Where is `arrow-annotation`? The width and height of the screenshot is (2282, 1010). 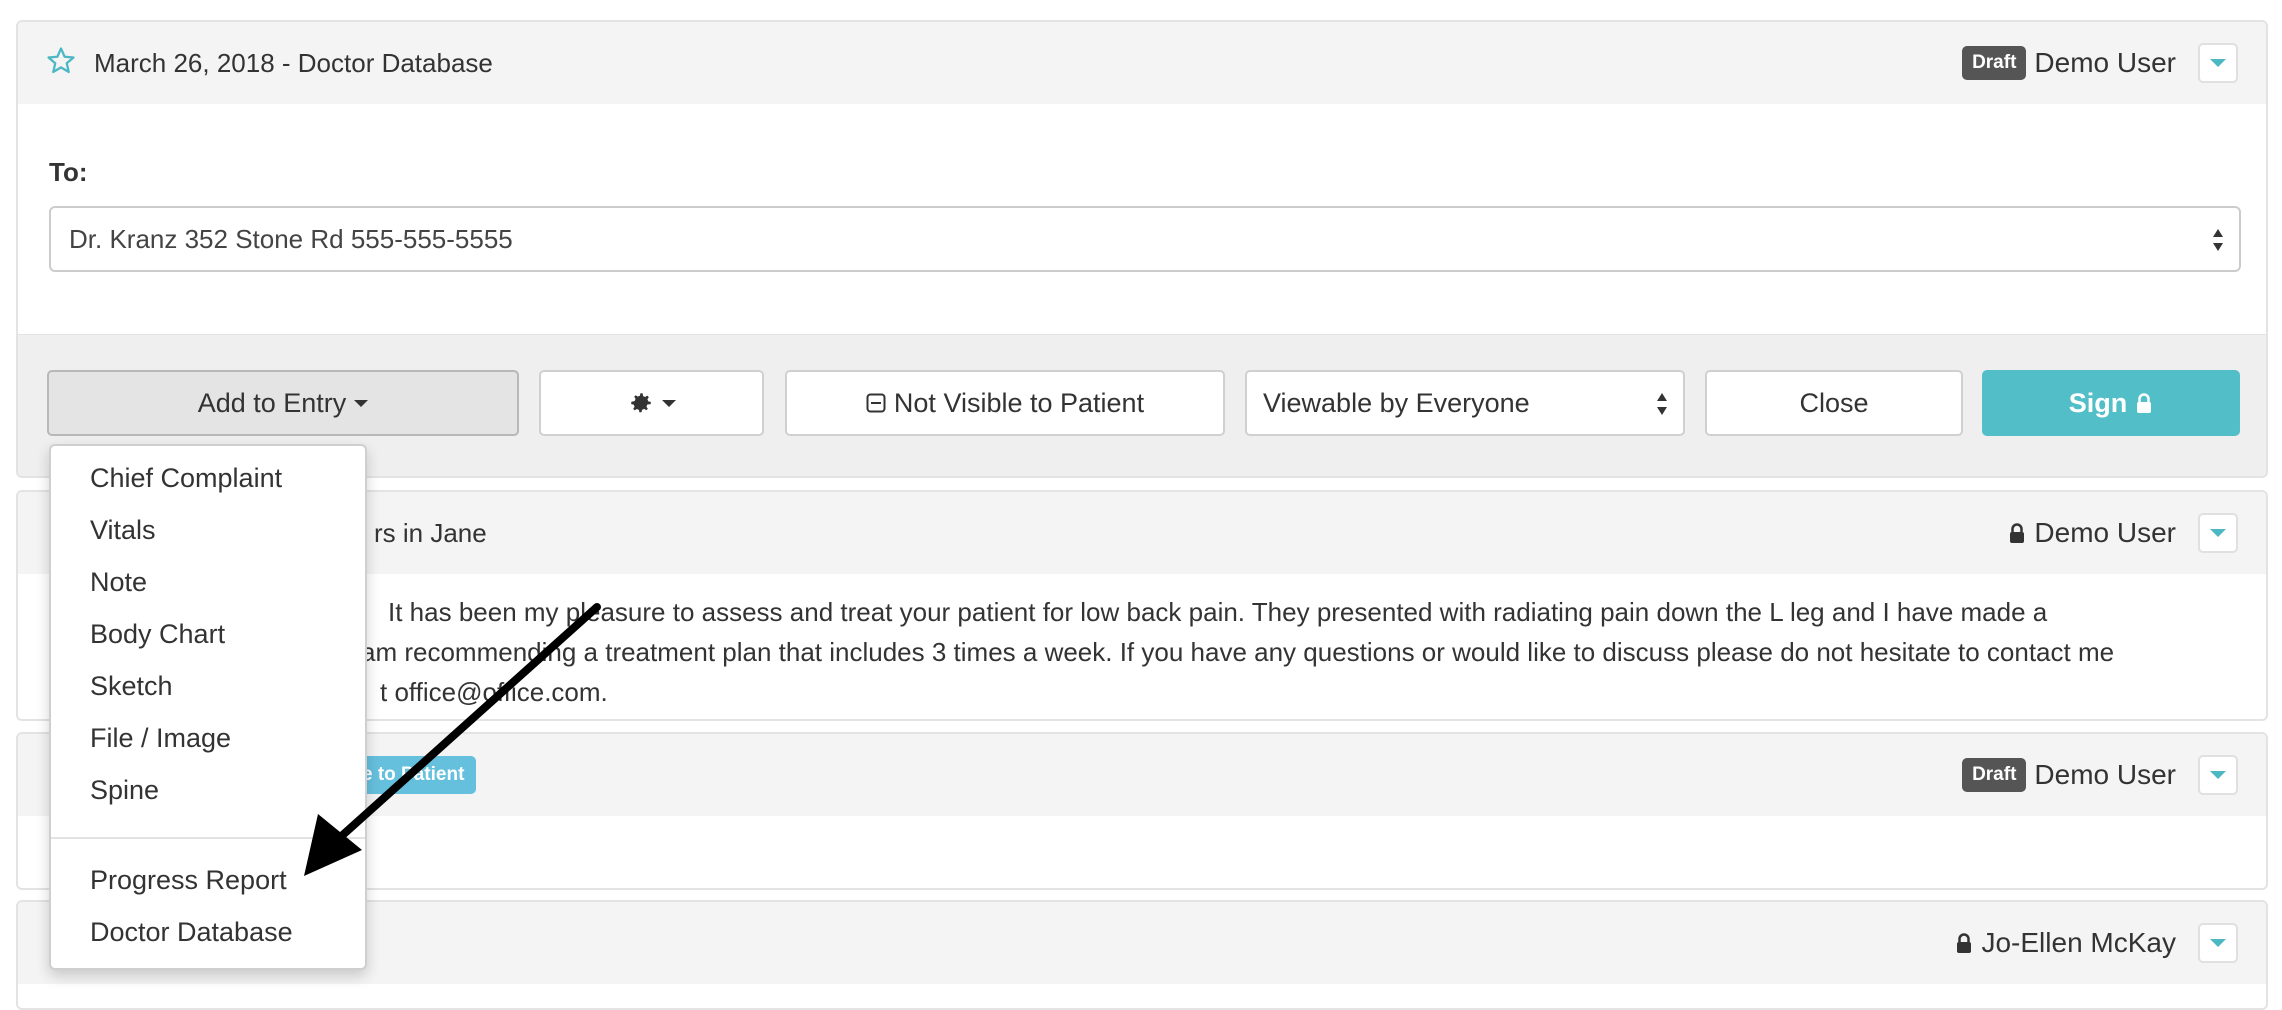 arrow-annotation is located at coordinates (452, 739).